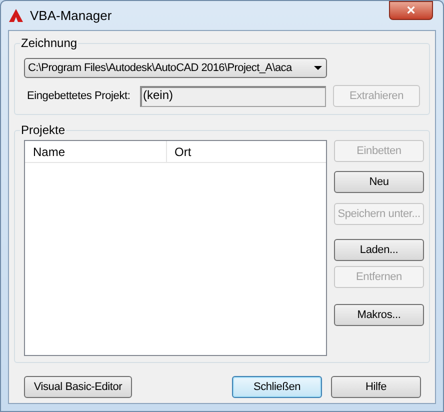 Image resolution: width=444 pixels, height=412 pixels. Describe the element at coordinates (318, 68) in the screenshot. I see `caret-icon` at that location.